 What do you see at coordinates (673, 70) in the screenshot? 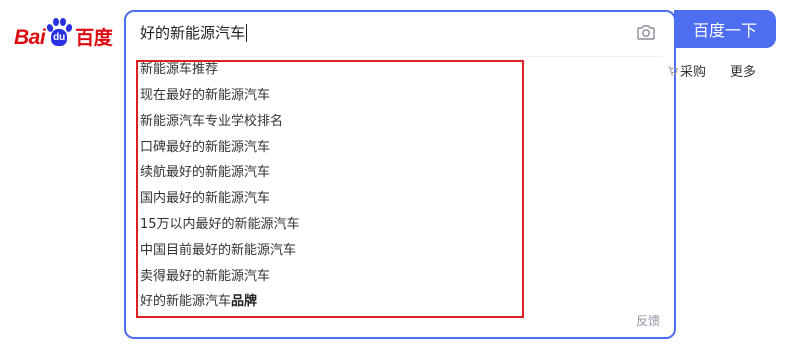
I see `cart-icon` at bounding box center [673, 70].